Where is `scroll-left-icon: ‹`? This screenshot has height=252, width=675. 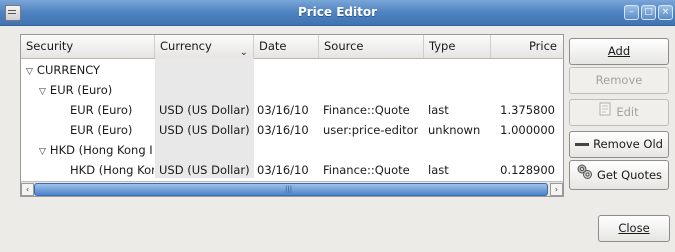
scroll-left-icon: ‹ is located at coordinates (27, 189).